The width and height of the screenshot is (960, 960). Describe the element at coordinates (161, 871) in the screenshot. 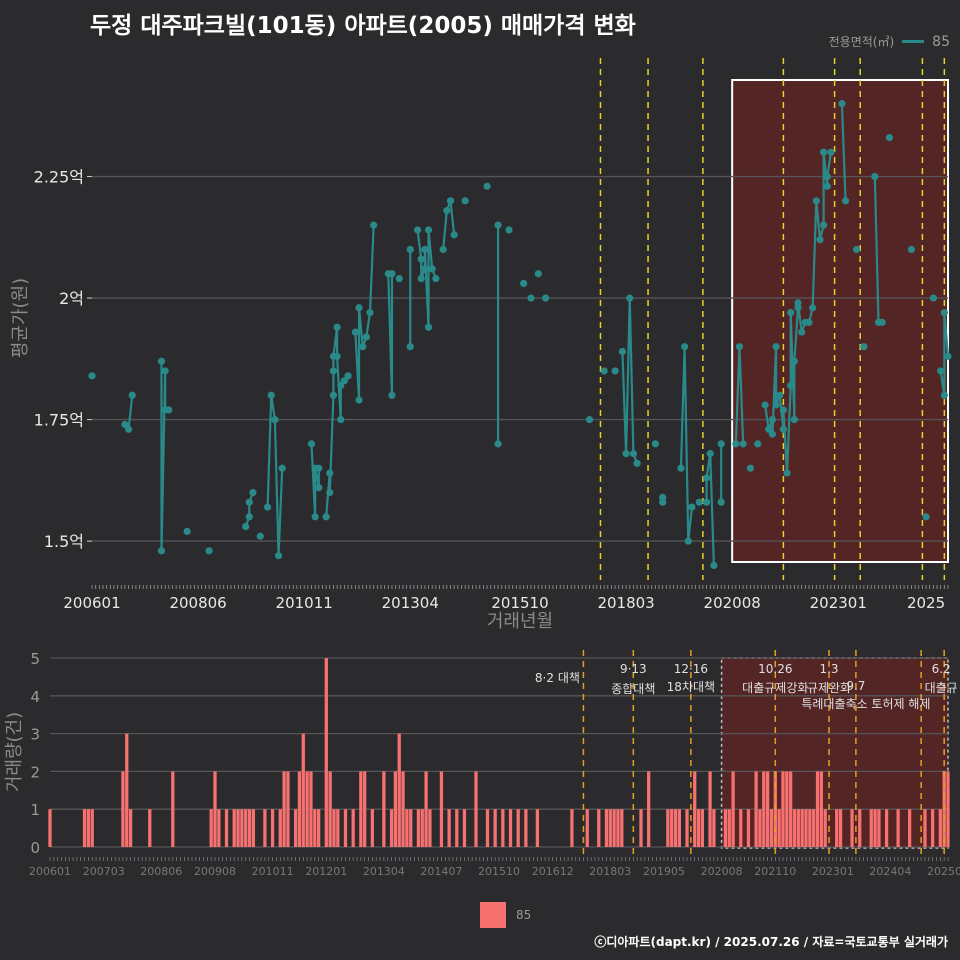

I see `x-tick-label: 200806` at that location.